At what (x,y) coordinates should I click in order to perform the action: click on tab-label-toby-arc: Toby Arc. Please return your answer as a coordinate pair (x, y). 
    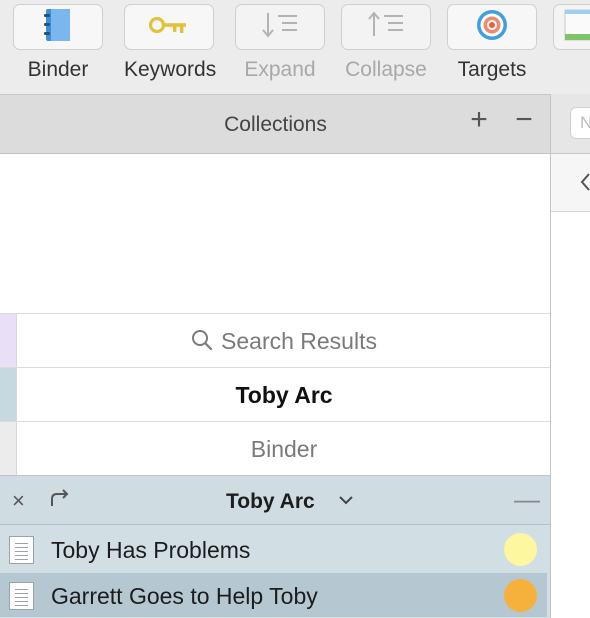
    Looking at the image, I should click on (284, 395).